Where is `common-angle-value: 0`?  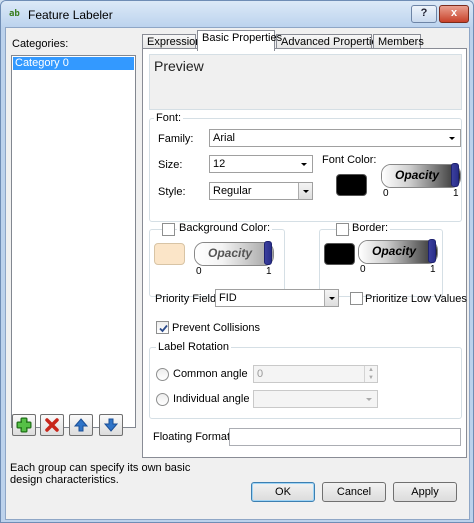 common-angle-value: 0 is located at coordinates (260, 374).